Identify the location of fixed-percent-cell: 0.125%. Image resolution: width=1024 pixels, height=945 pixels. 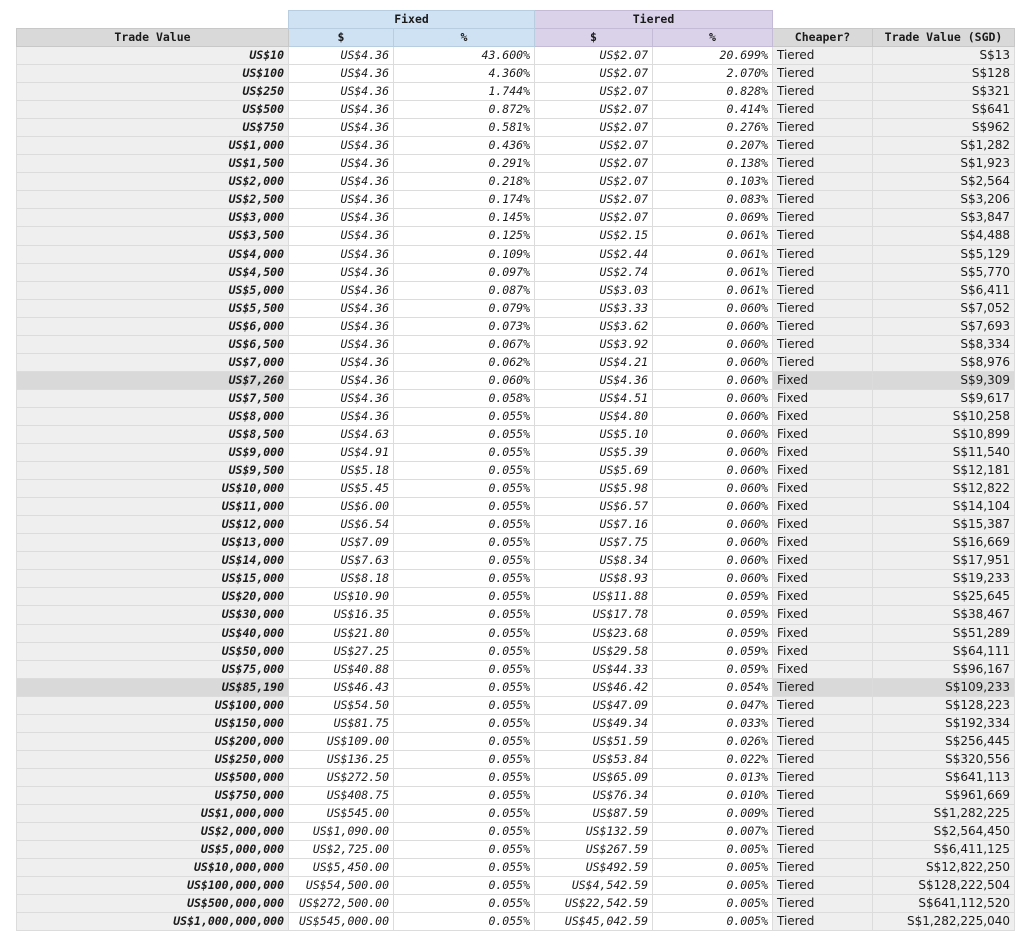
(464, 236).